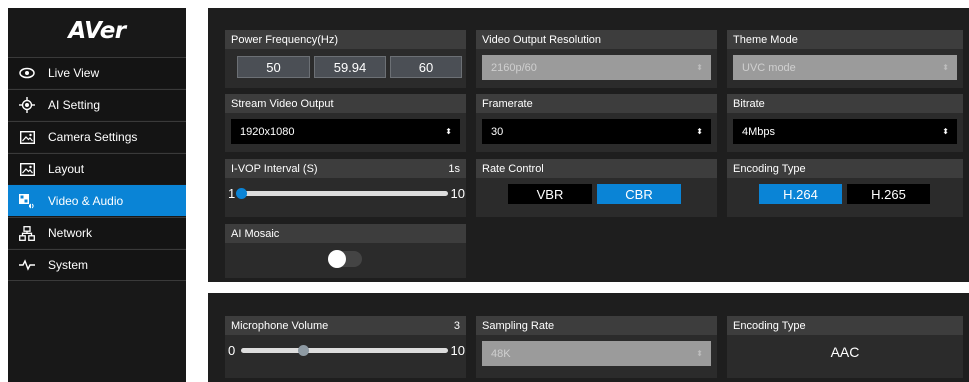  I want to click on audio-encoding-panel: Encoding Type AAC, so click(845, 347).